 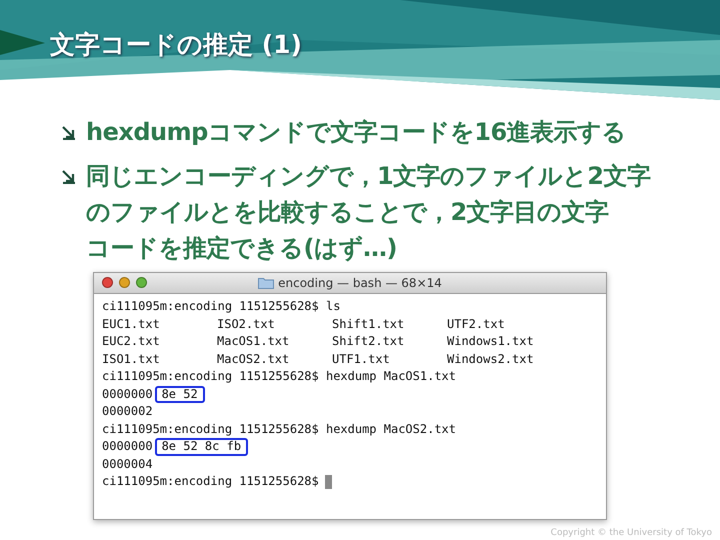 What do you see at coordinates (127, 411) in the screenshot?
I see `terminal-line: 0000002` at bounding box center [127, 411].